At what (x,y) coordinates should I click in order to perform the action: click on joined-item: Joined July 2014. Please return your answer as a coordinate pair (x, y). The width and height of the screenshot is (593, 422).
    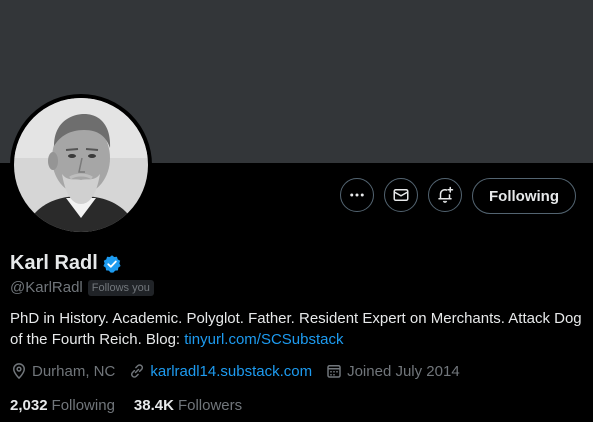
    Looking at the image, I should click on (392, 371).